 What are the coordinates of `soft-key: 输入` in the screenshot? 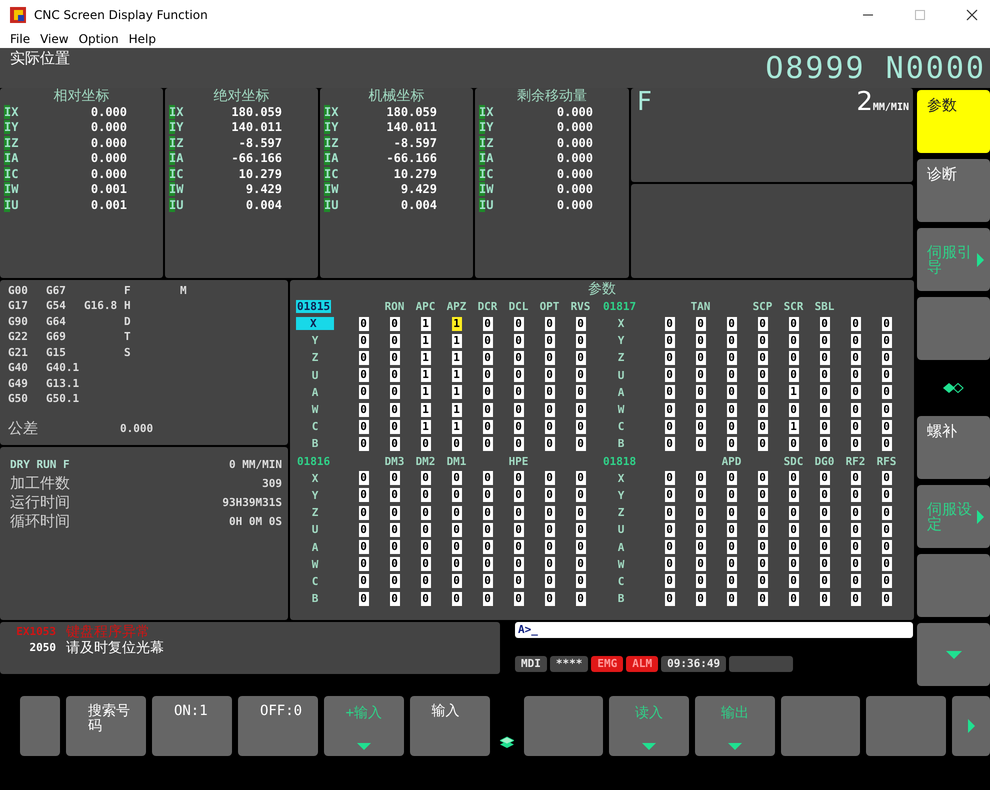 It's located at (450, 726).